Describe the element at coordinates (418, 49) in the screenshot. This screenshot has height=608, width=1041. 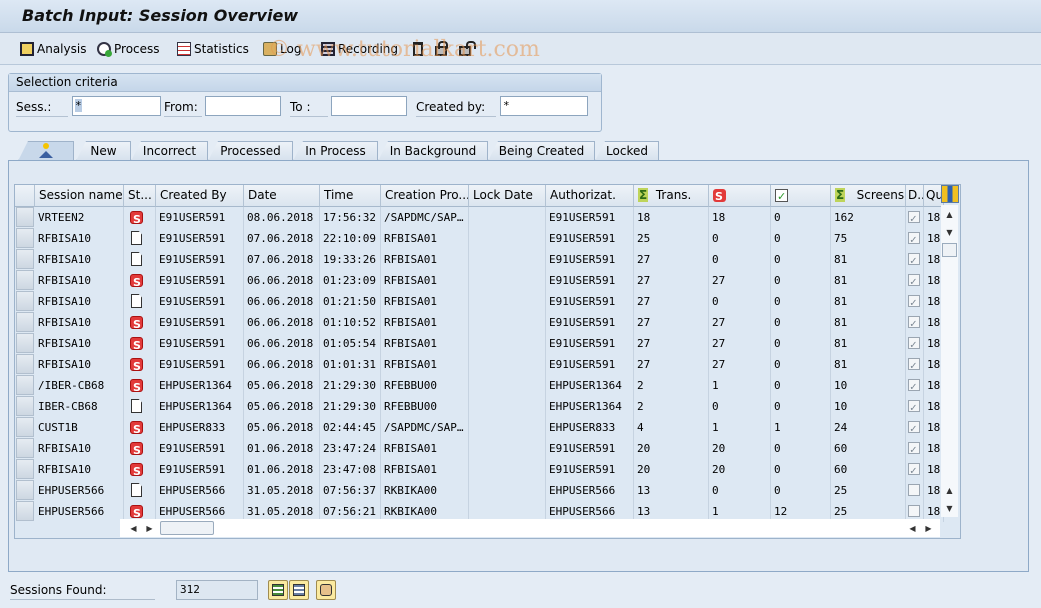
I see `delete-button` at that location.